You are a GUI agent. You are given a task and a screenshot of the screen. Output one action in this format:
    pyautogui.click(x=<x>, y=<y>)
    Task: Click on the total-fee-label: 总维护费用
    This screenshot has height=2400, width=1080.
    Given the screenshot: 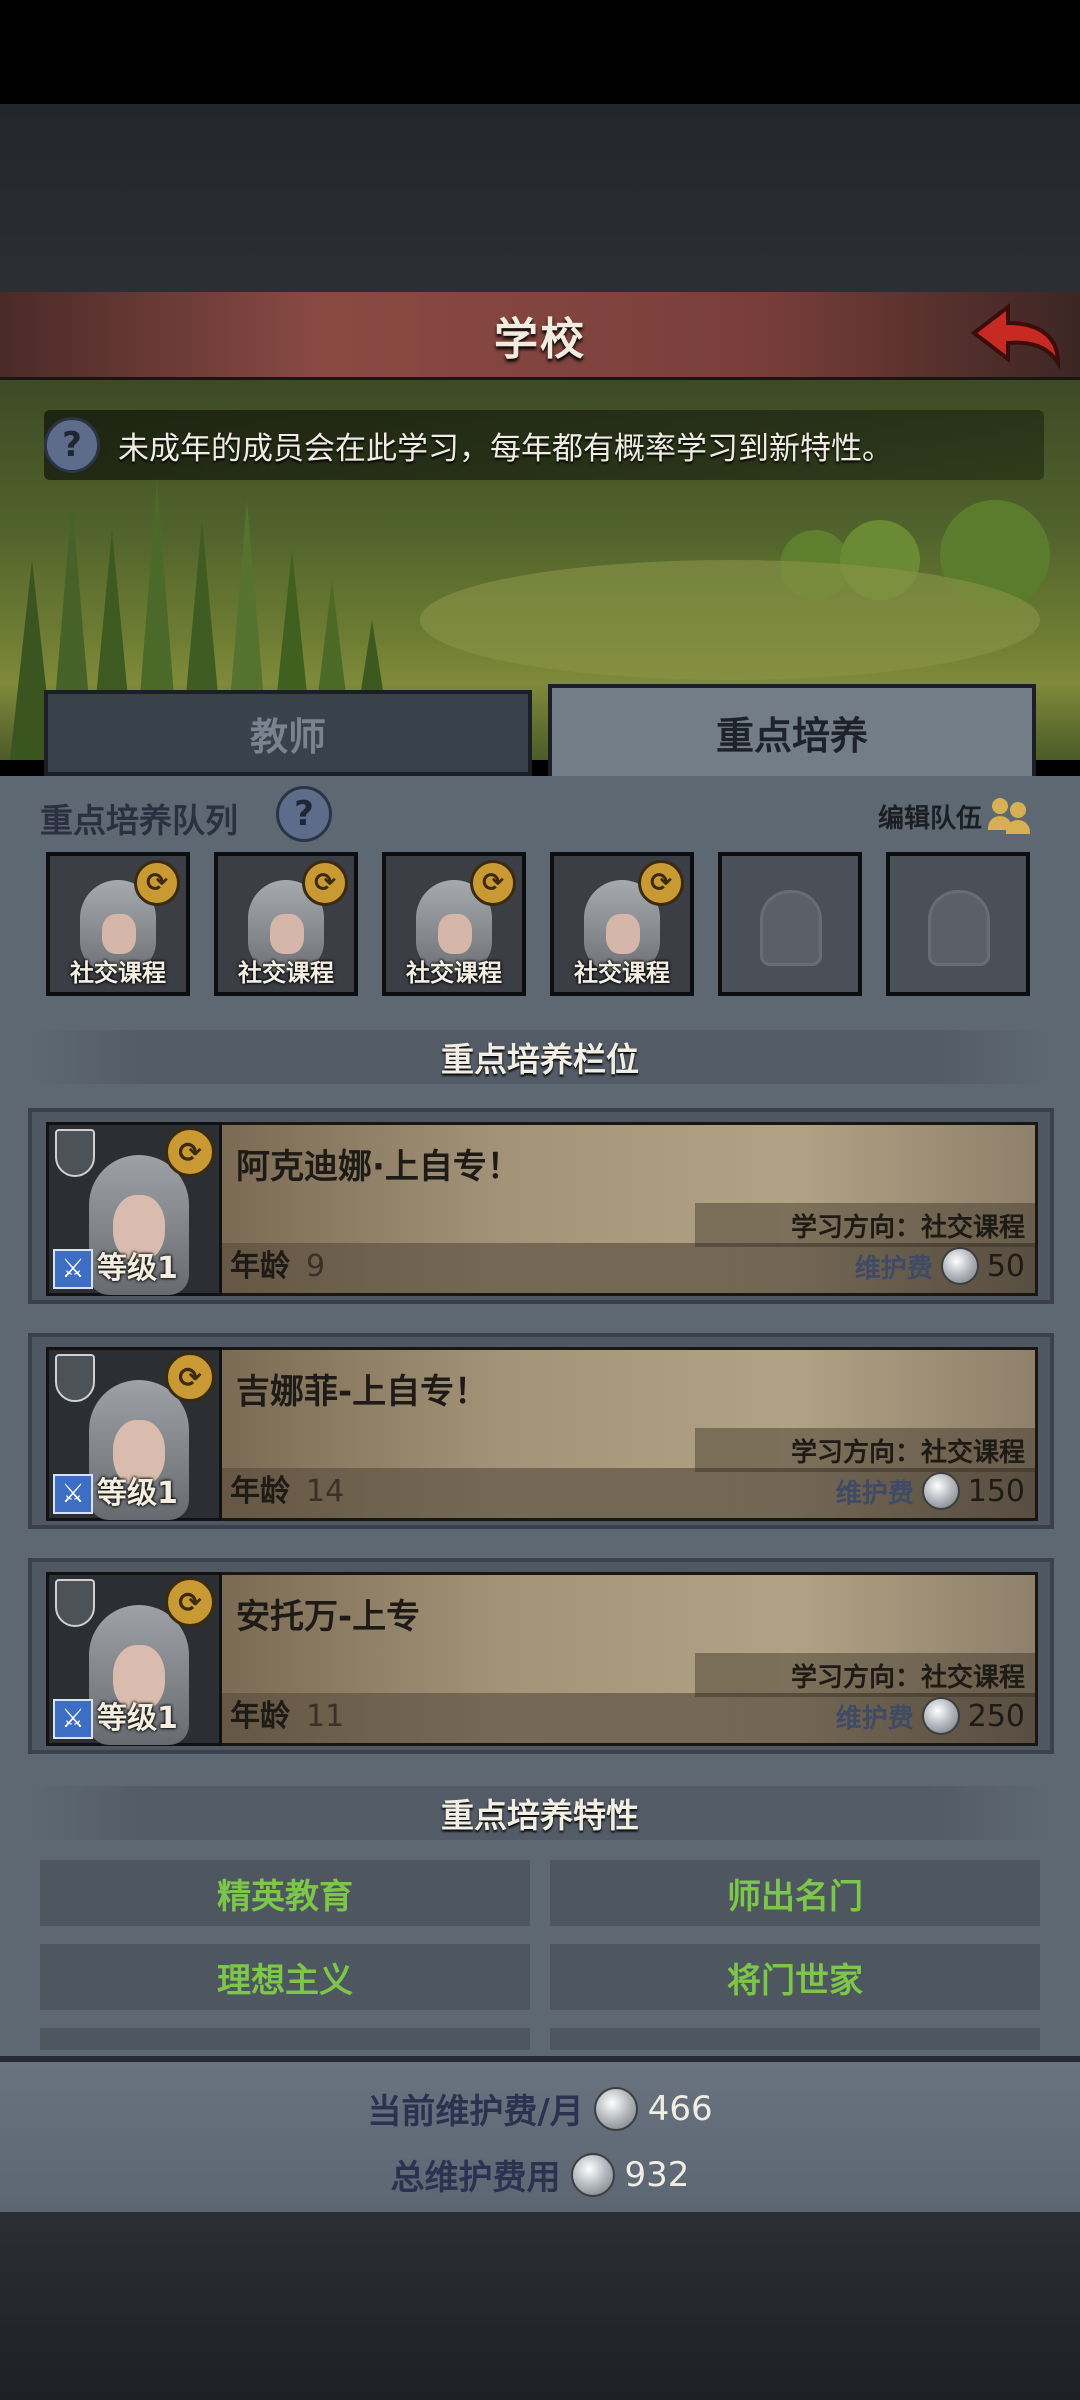 What is the action you would take?
    pyautogui.click(x=475, y=2178)
    